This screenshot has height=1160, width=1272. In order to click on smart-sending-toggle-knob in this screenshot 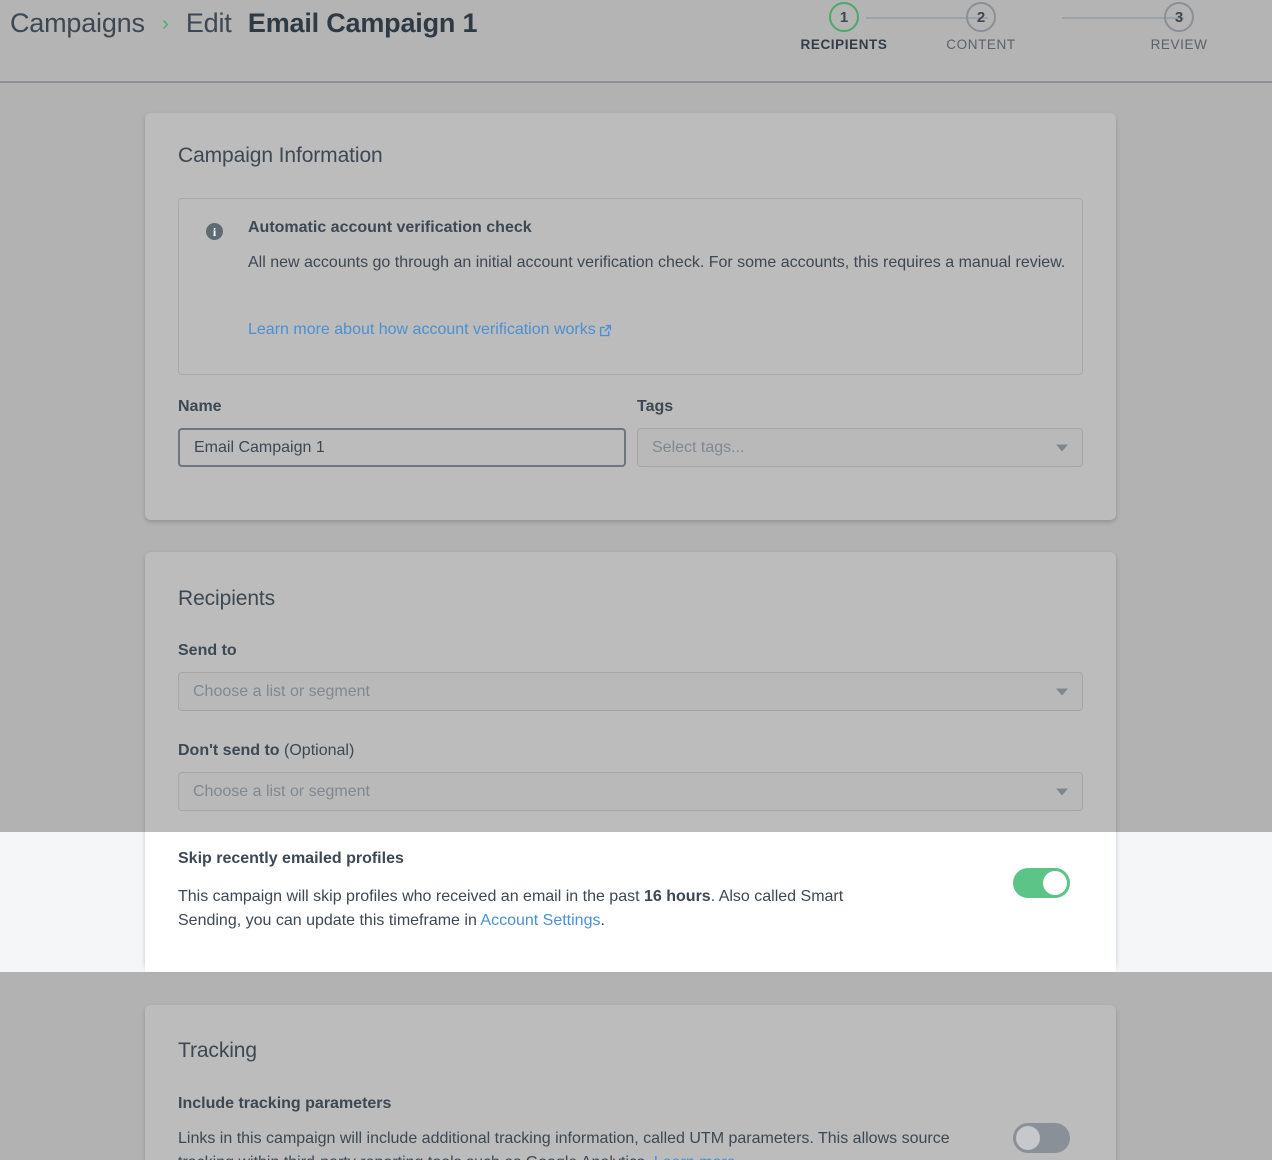, I will do `click(1055, 883)`.